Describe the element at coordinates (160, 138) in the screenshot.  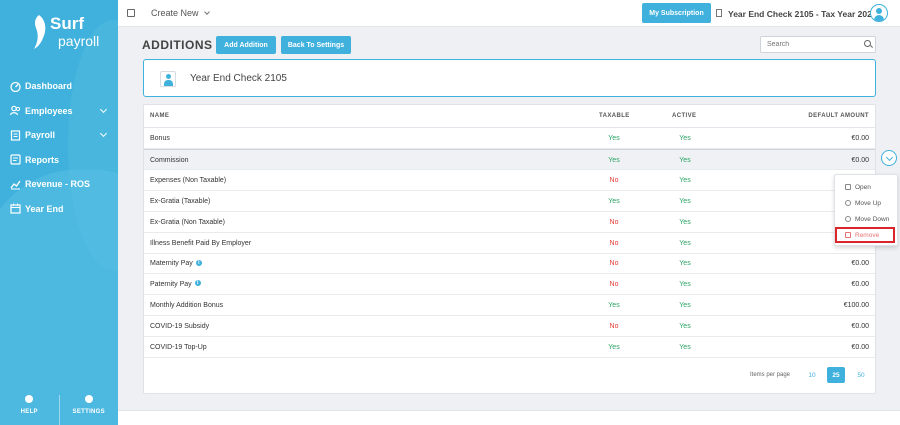
I see `row-name: Bonus` at that location.